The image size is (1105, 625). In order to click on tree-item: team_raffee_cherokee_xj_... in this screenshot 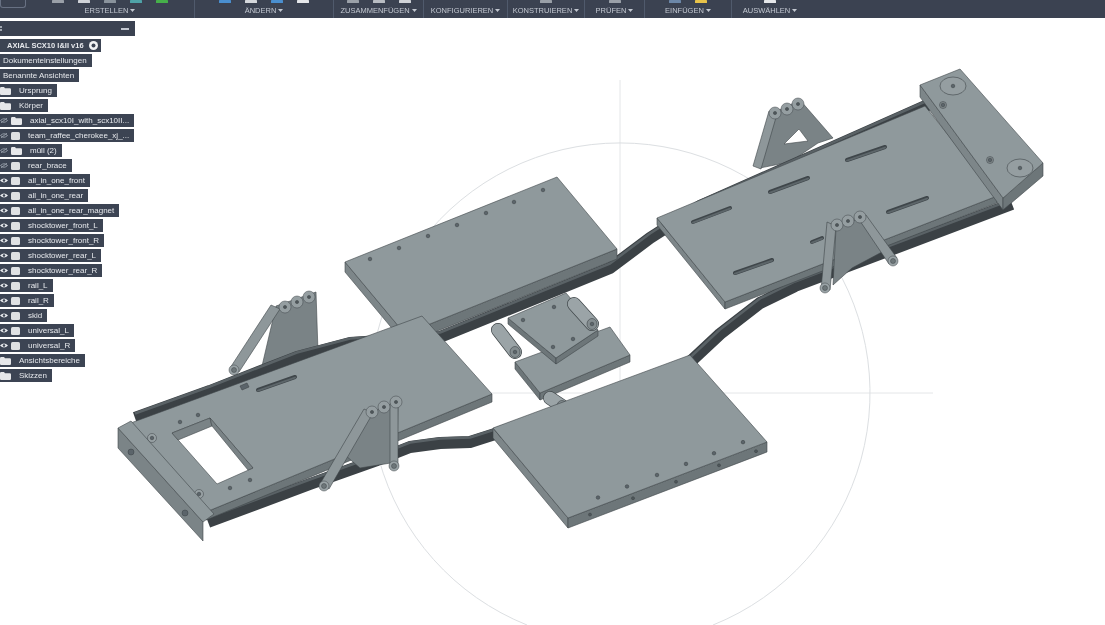, I will do `click(67, 135)`.